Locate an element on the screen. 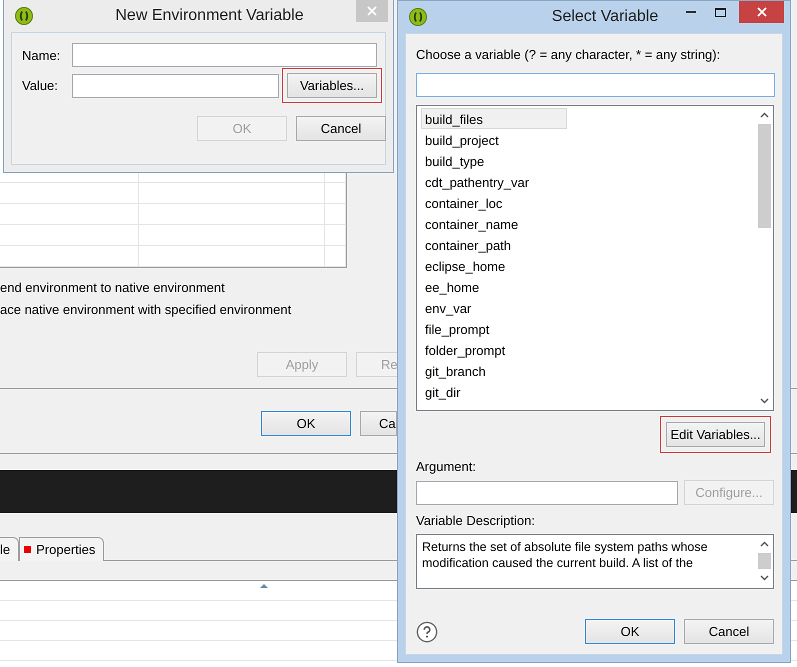  description-text: Returns the set of absolute file system paths whose modification caused the current build. A list of the is located at coordinates (565, 555).